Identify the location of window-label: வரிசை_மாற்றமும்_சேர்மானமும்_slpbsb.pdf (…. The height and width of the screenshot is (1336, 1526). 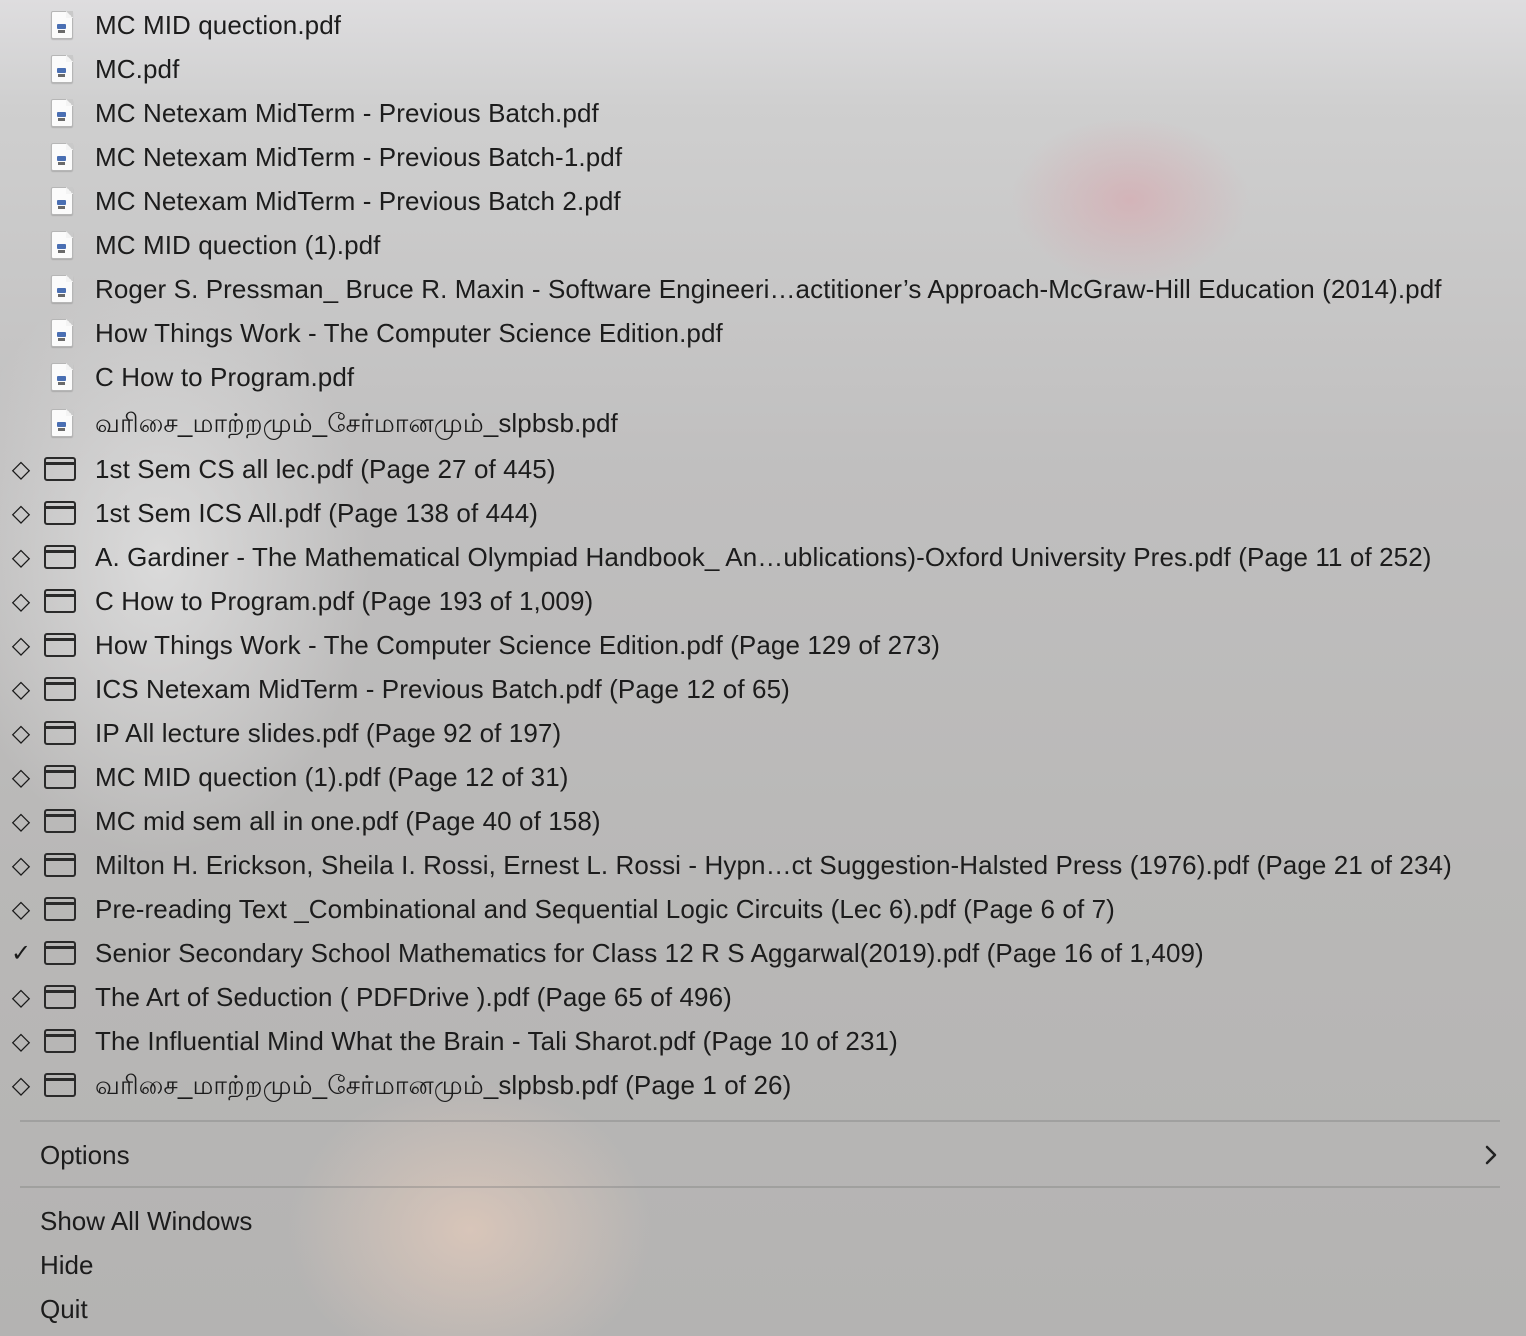
(443, 1085).